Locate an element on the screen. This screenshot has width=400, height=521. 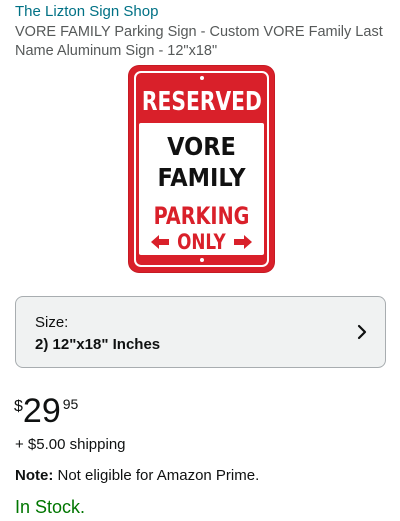
sign-name-line: VORE is located at coordinates (201, 146).